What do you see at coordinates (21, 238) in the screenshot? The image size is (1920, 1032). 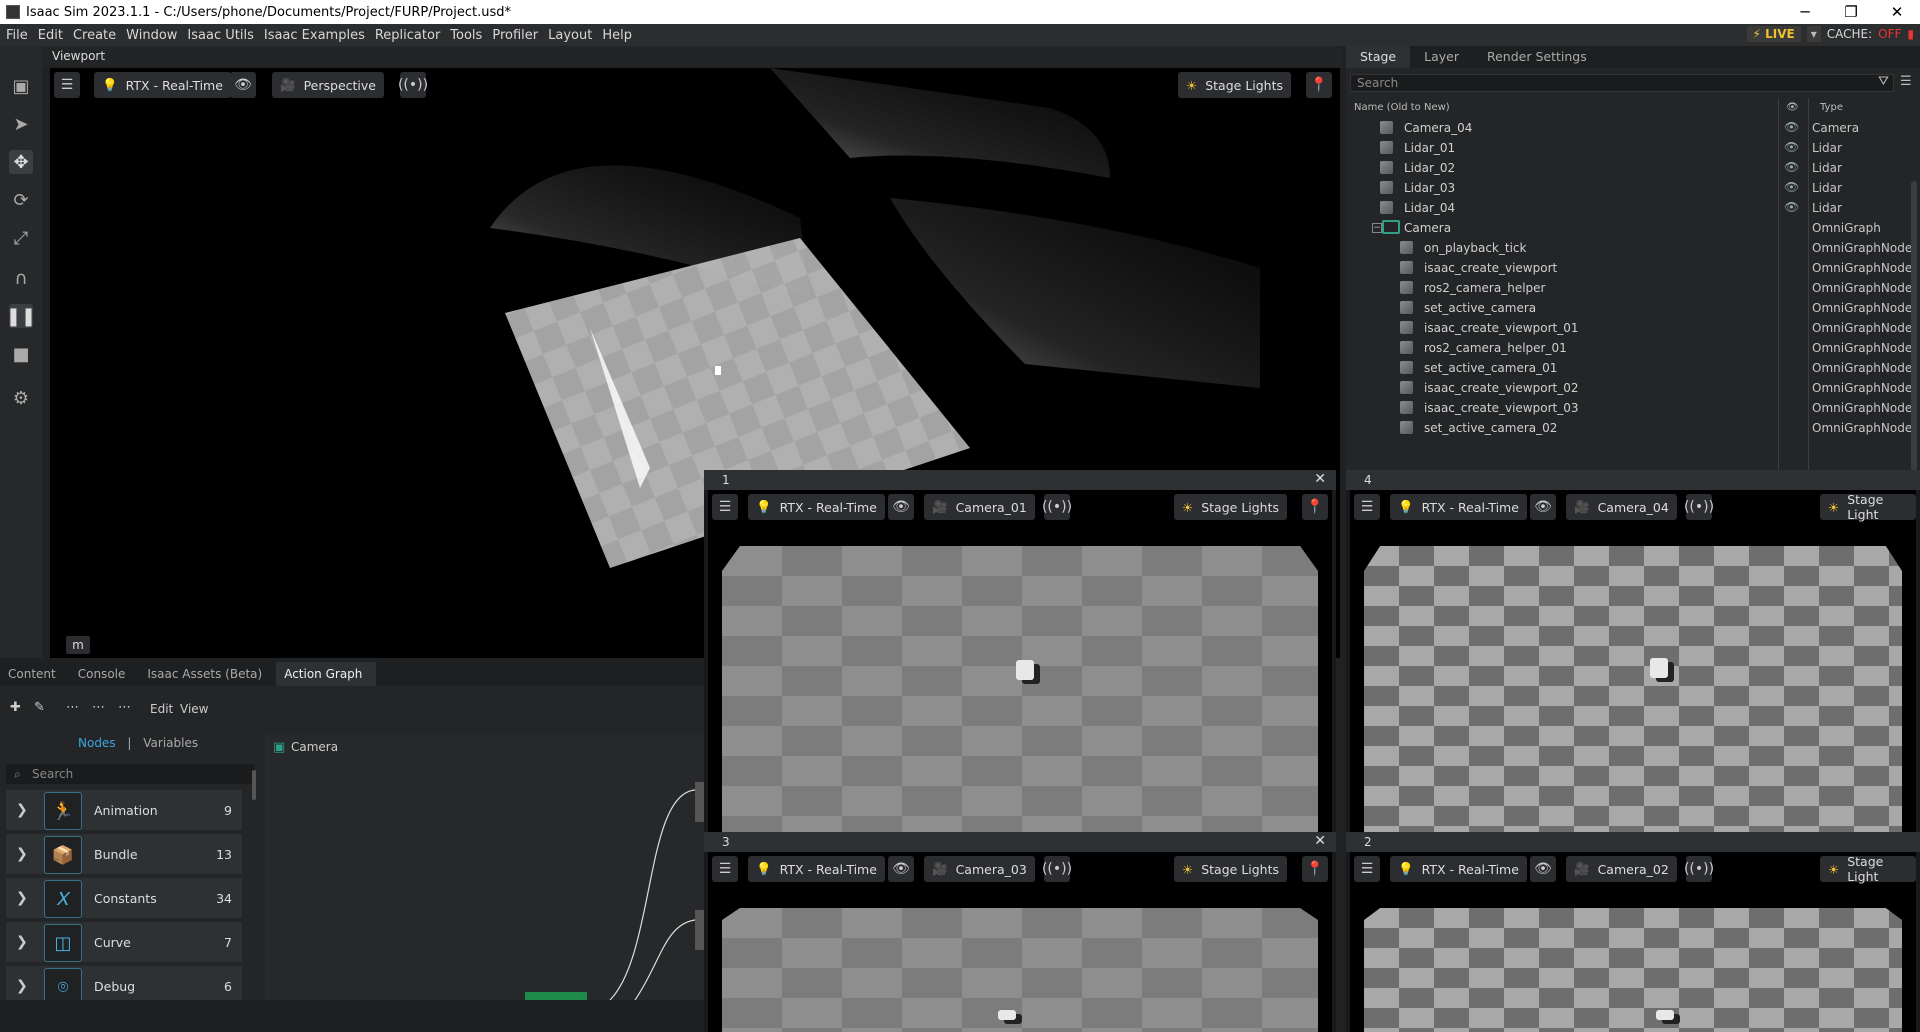 I see `scale-icon: ⤢` at bounding box center [21, 238].